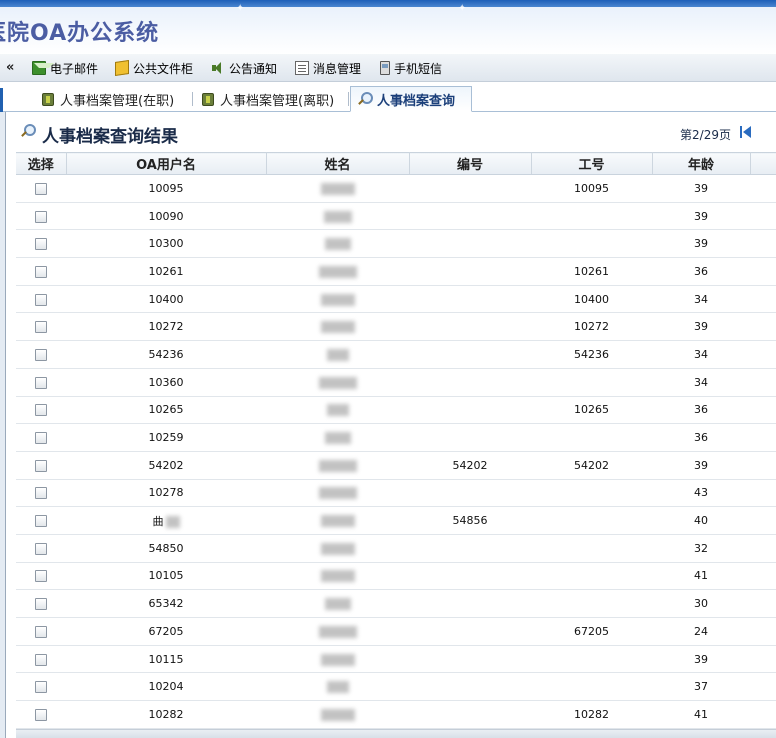  Describe the element at coordinates (701, 410) in the screenshot. I see `age-cell: 36` at that location.